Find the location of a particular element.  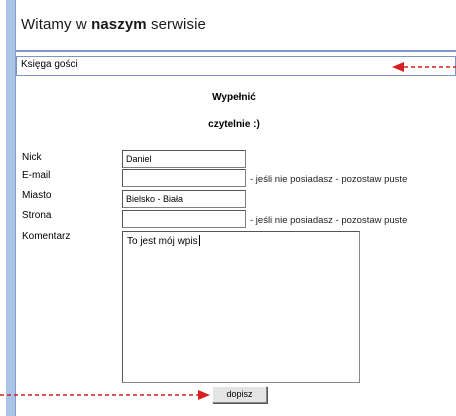

left-accent-bar is located at coordinates (10, 208).